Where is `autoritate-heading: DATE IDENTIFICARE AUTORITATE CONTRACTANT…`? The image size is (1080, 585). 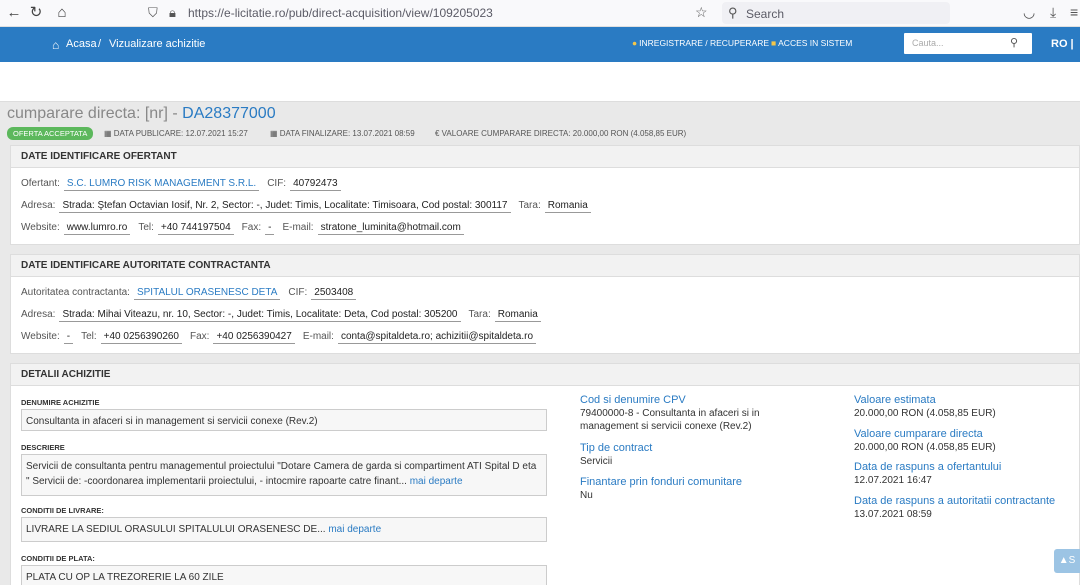 autoritate-heading: DATE IDENTIFICARE AUTORITATE CONTRACTANT… is located at coordinates (545, 266).